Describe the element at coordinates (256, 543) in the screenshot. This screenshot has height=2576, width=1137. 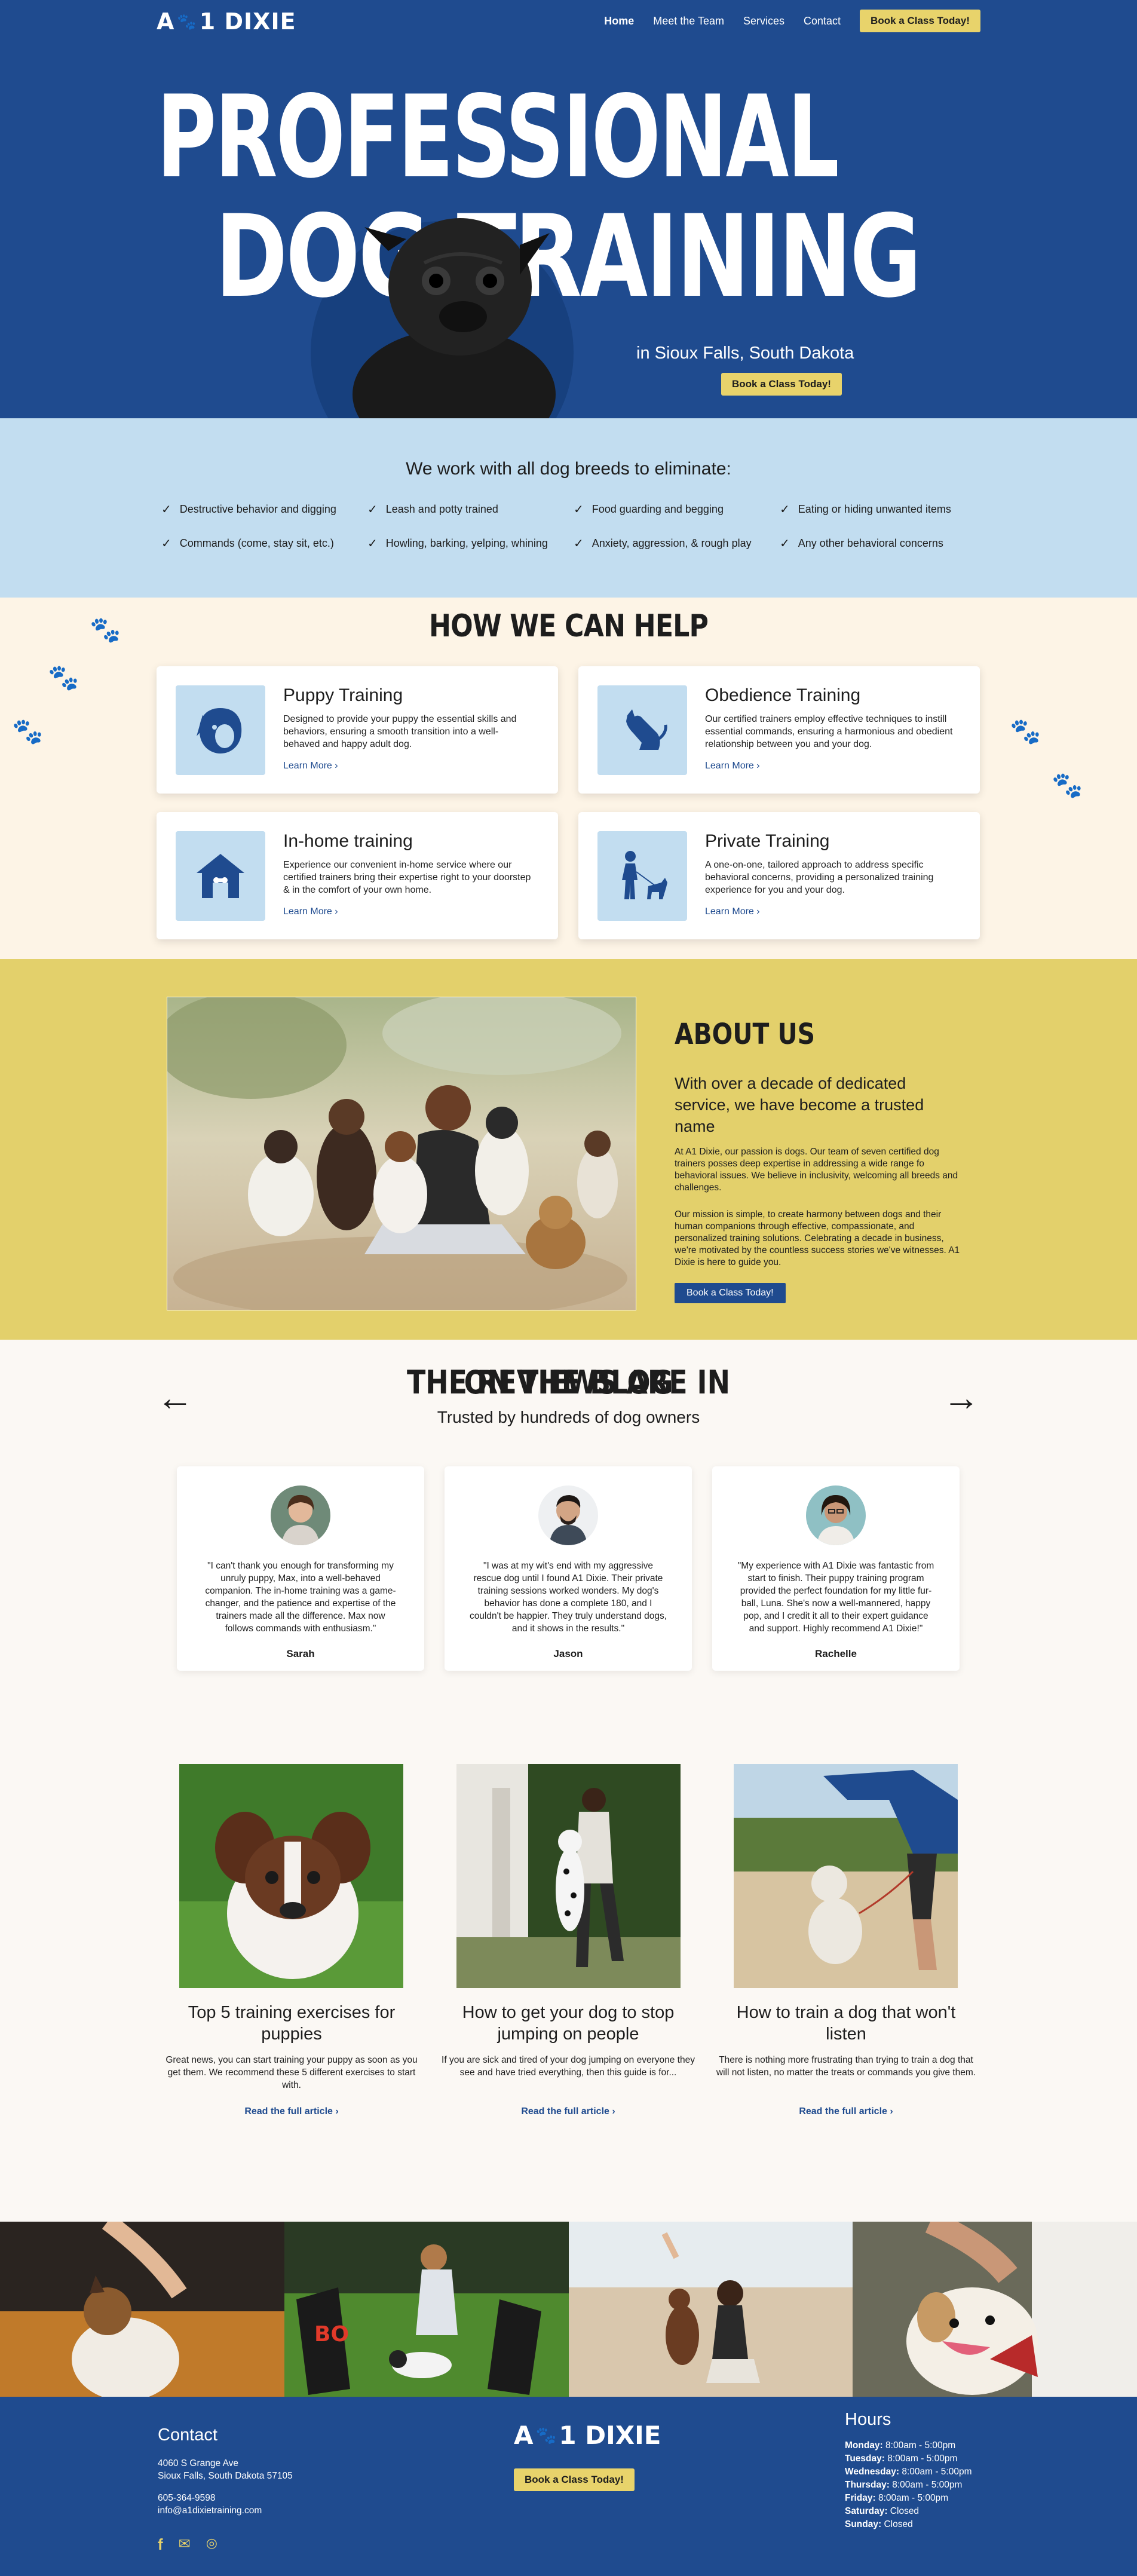
I see `breed-label: Commands (come, stay sit, etc.)` at that location.